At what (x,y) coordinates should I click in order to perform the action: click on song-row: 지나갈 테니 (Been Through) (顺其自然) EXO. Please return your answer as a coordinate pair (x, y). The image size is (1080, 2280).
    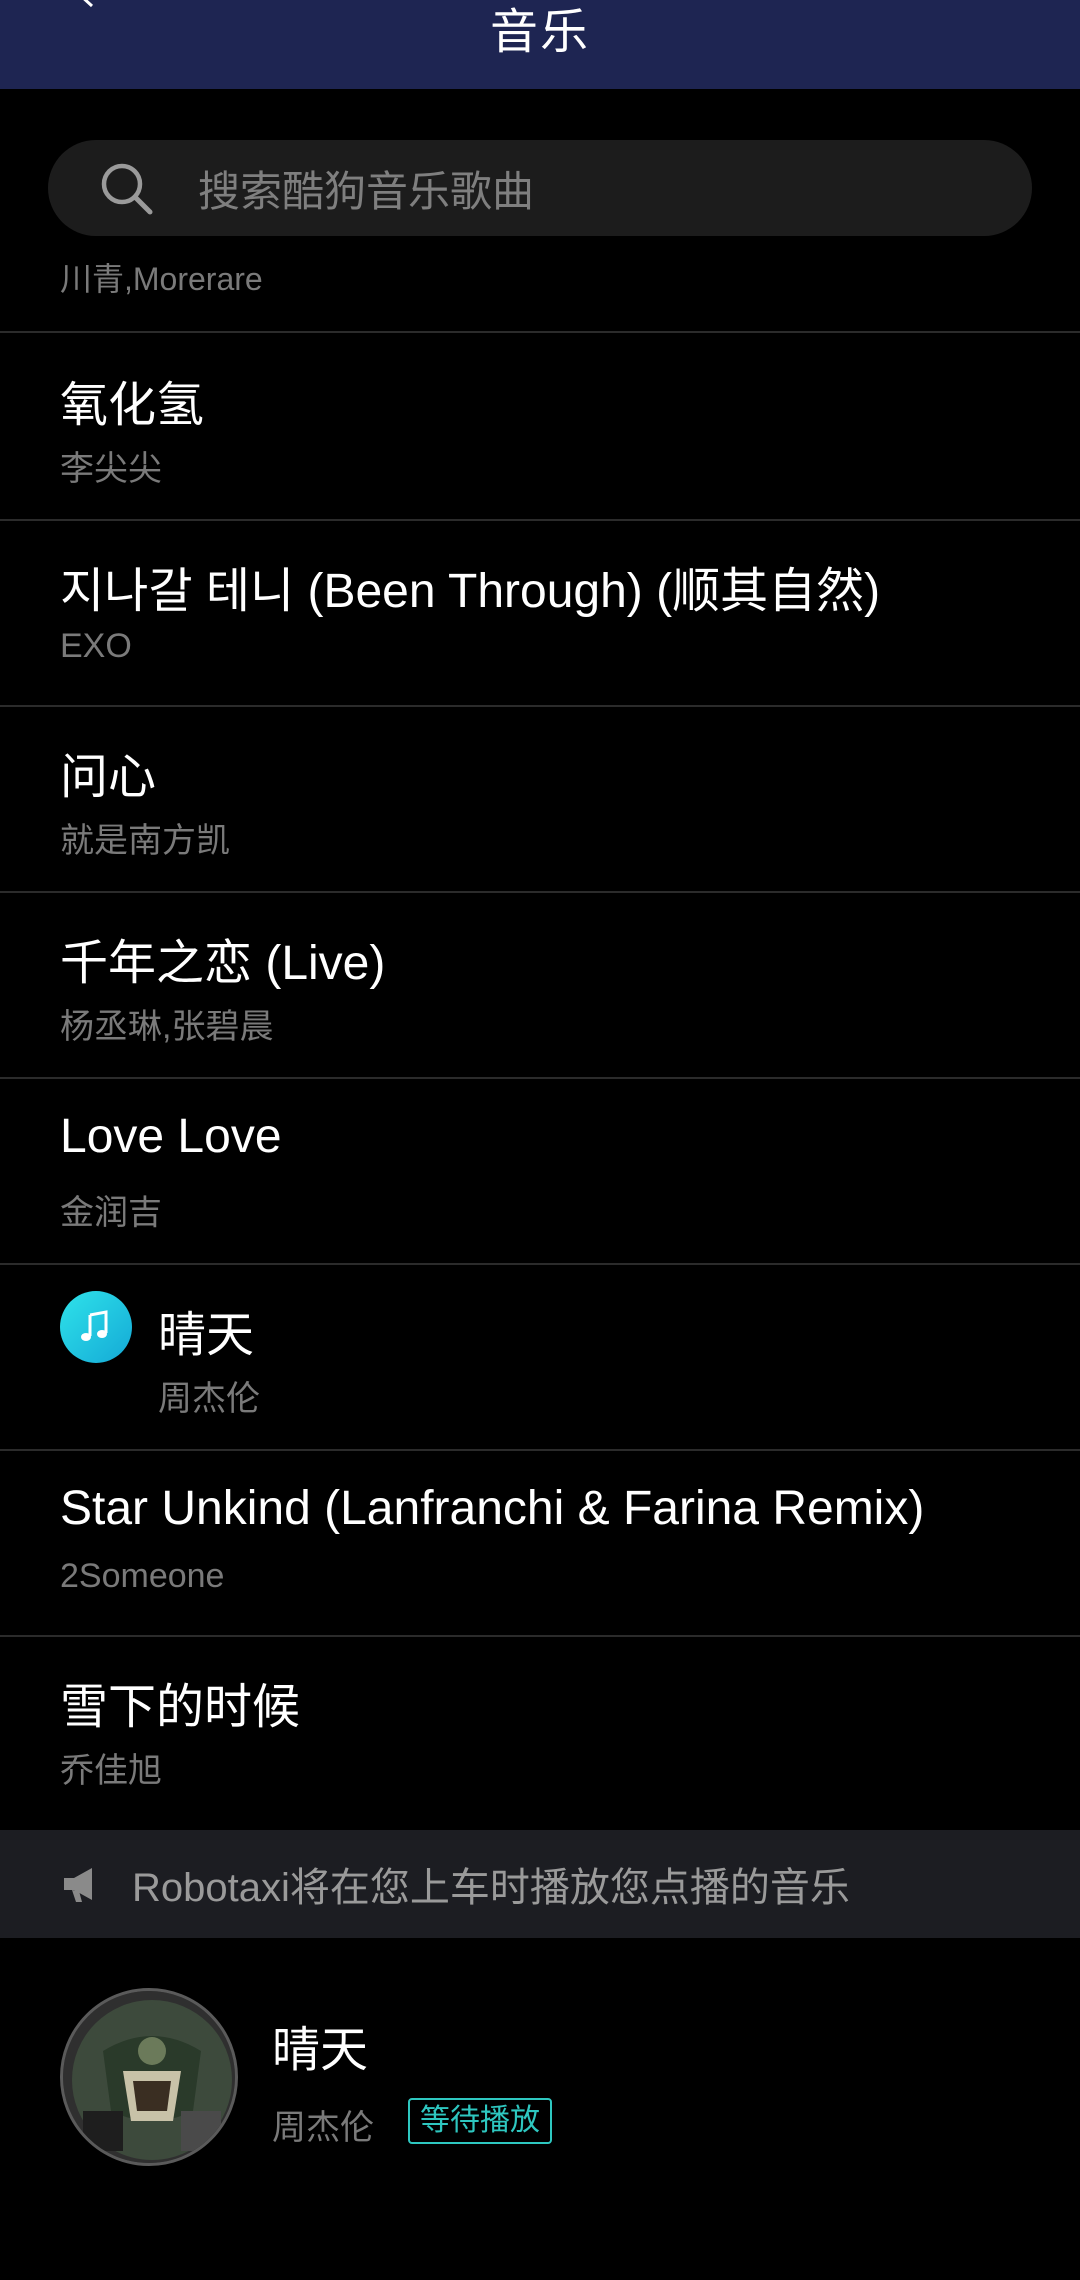
    Looking at the image, I should click on (540, 614).